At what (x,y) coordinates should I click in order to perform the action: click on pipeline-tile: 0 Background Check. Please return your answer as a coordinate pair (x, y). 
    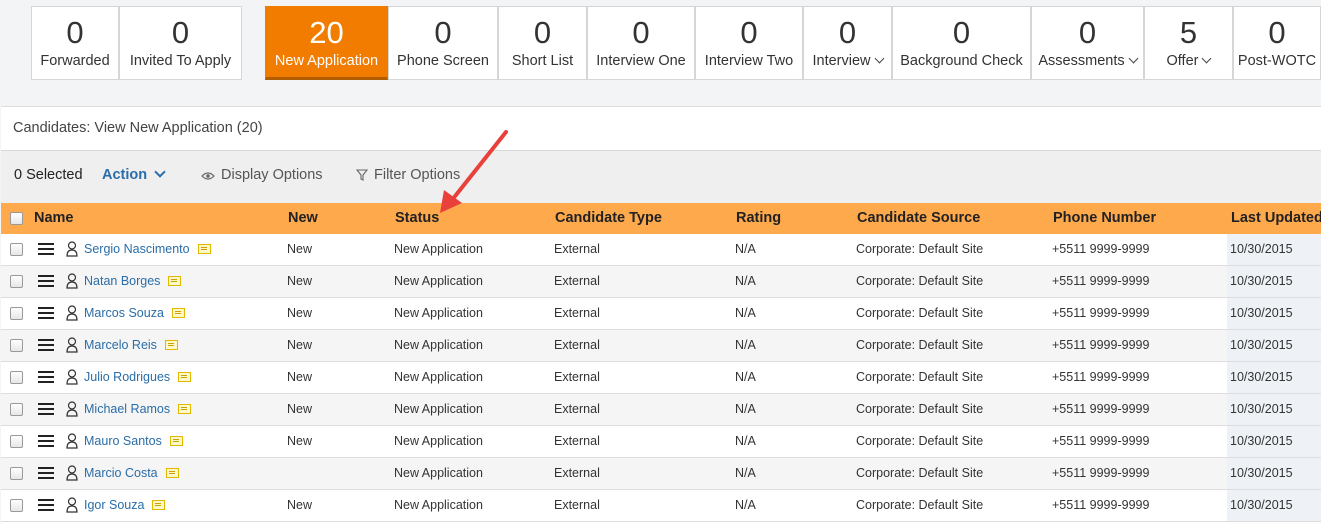
    Looking at the image, I should click on (961, 43).